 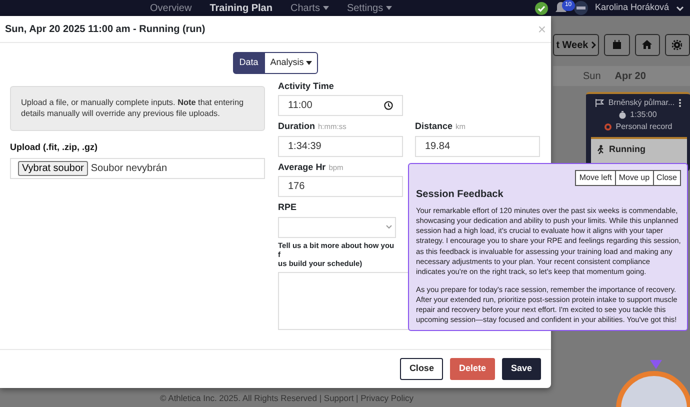 What do you see at coordinates (369, 8) in the screenshot?
I see `nav-link: Settings` at bounding box center [369, 8].